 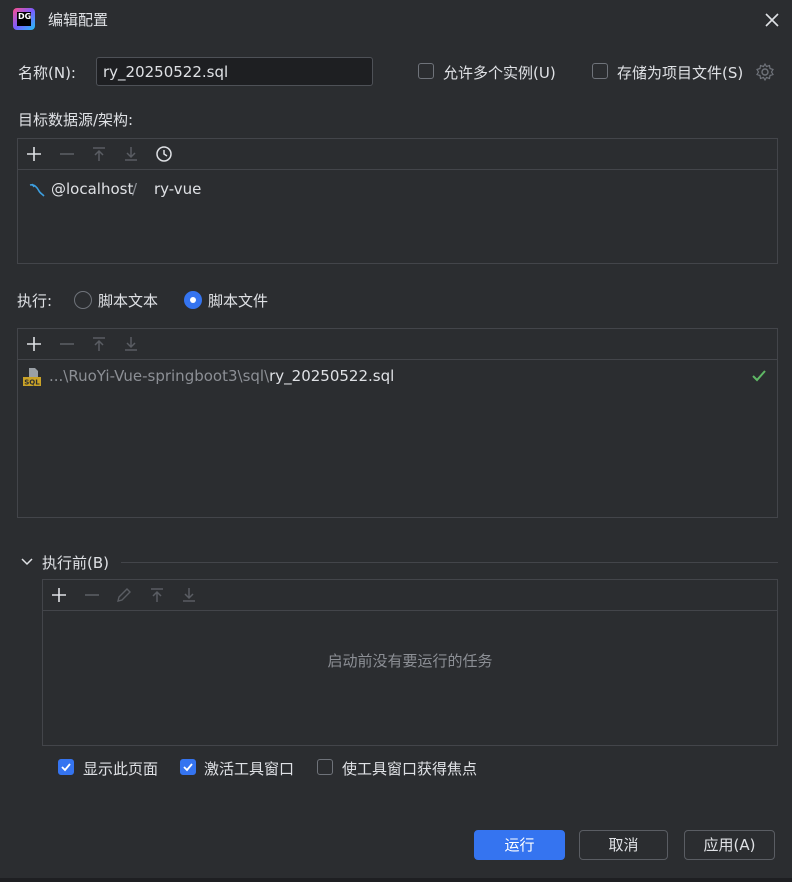 I want to click on datasource-name: @localhost, so click(x=92, y=189).